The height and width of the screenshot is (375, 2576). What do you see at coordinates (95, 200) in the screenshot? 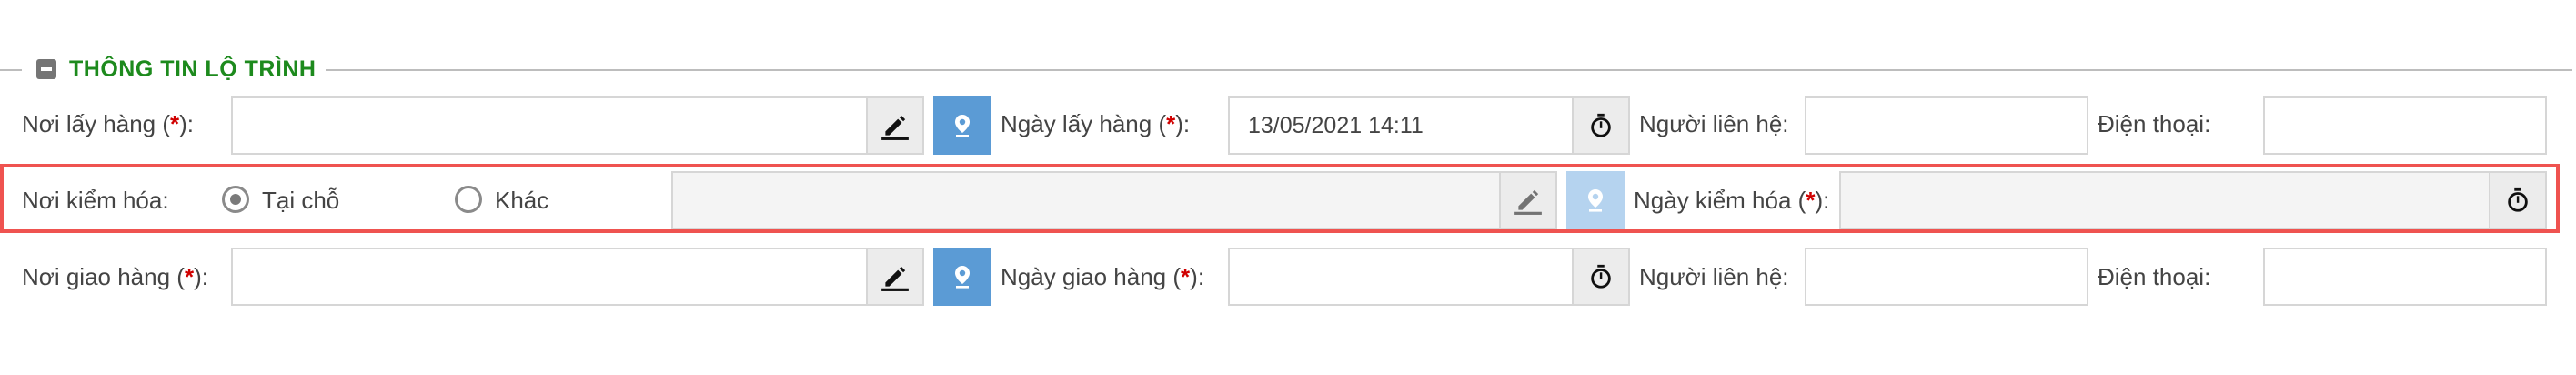
I see `inspection-location-label: Nơi kiểm hóa:` at bounding box center [95, 200].